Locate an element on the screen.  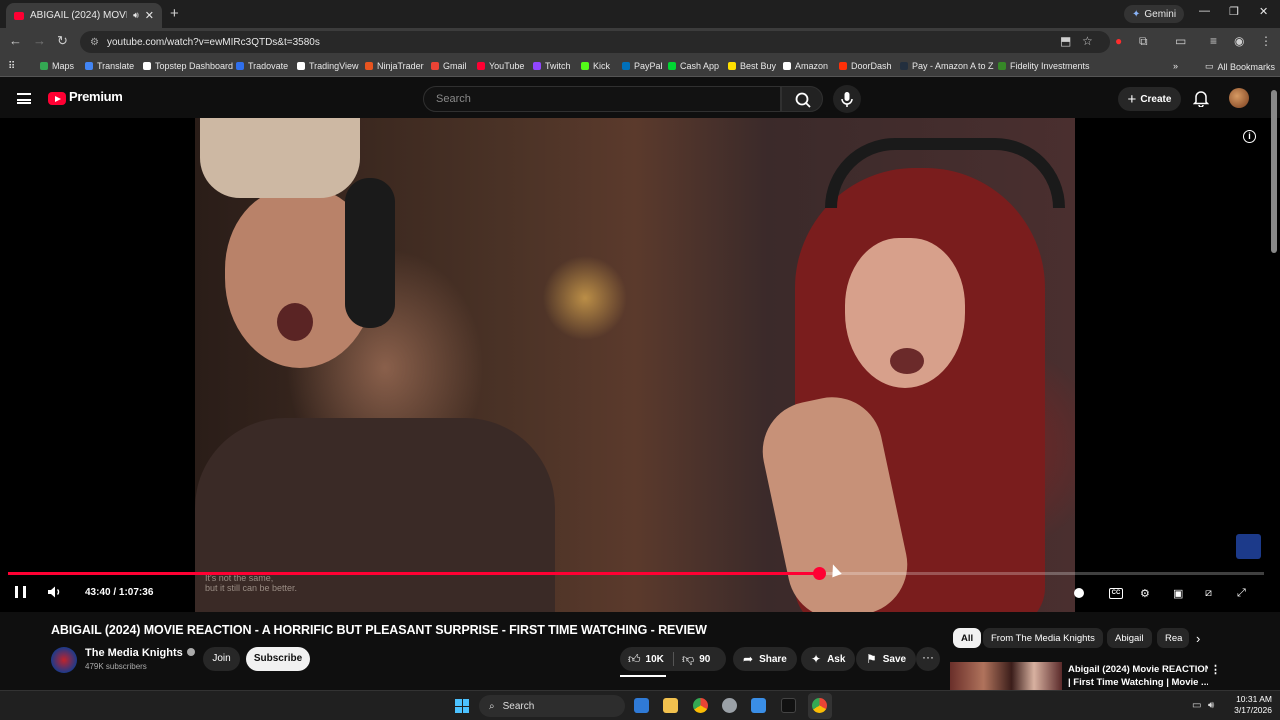
chip-all: All is located at coordinates (967, 638).